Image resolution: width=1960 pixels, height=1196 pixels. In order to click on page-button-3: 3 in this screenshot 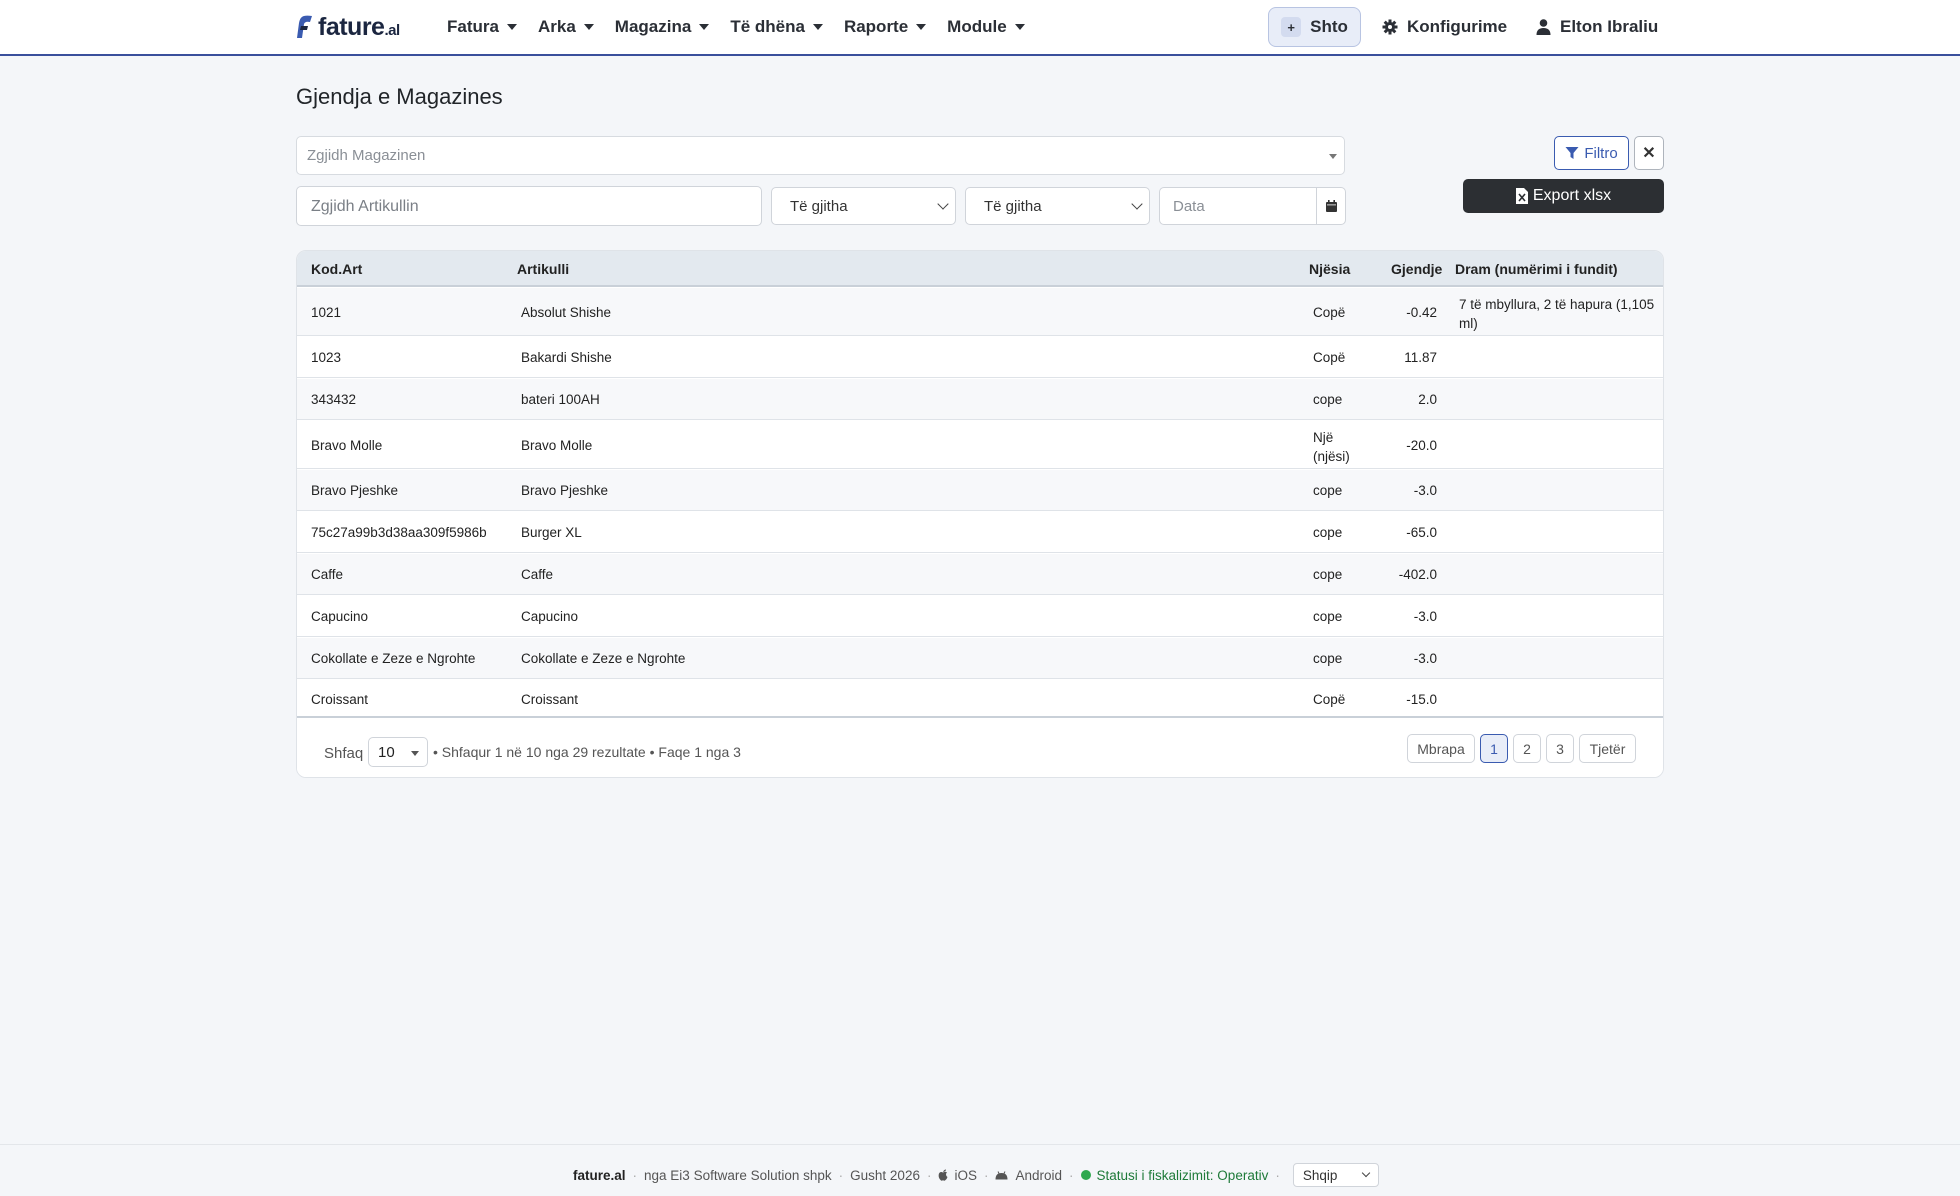, I will do `click(1560, 748)`.